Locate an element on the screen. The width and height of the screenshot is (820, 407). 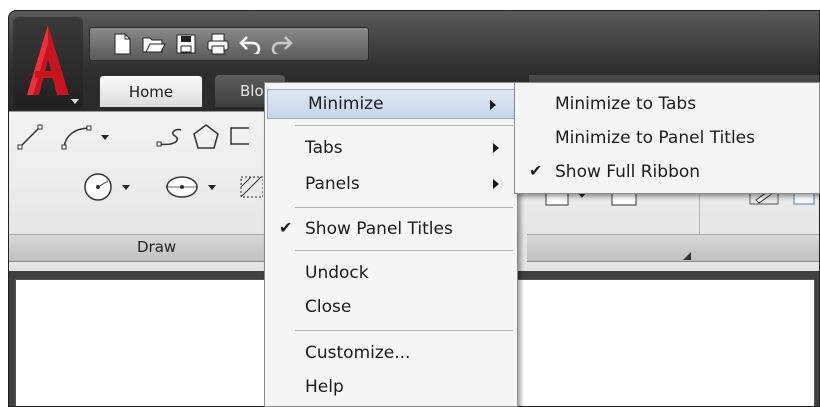
menu-item-help: Help is located at coordinates (391, 387).